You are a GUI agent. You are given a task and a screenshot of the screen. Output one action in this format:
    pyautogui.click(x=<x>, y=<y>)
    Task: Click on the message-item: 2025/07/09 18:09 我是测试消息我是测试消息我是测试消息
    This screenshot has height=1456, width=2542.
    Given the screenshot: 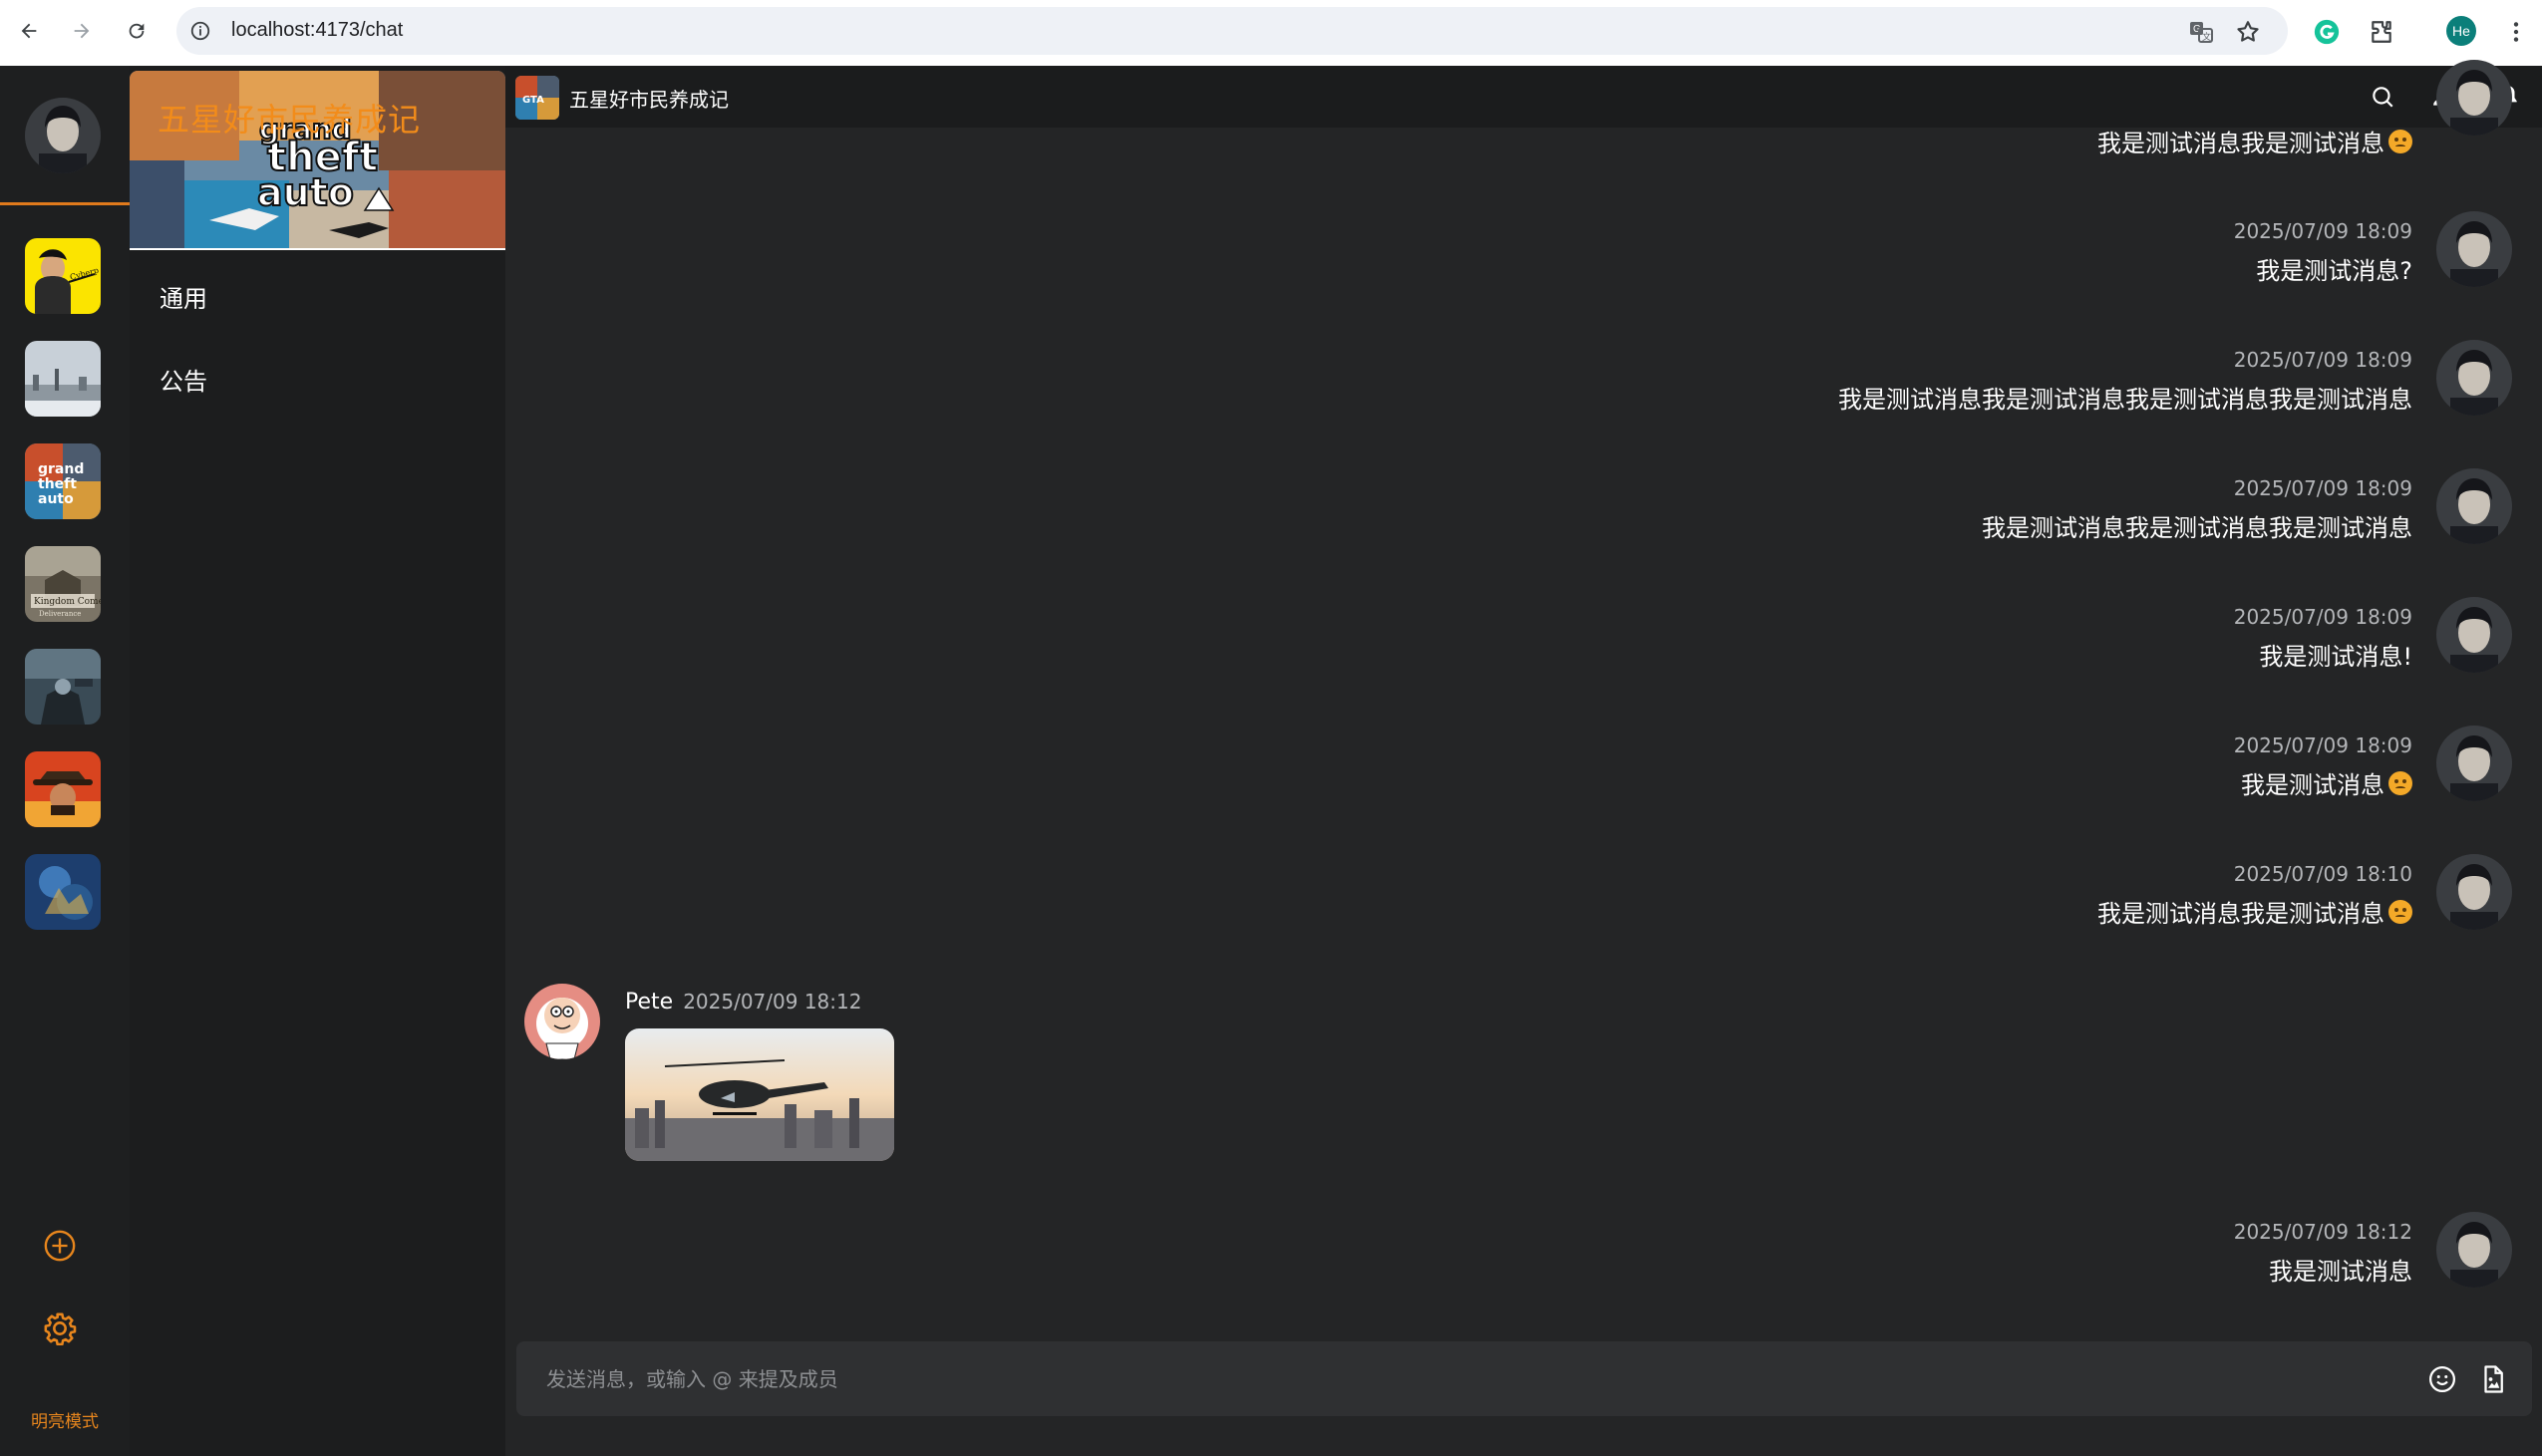 What is the action you would take?
    pyautogui.click(x=1523, y=518)
    